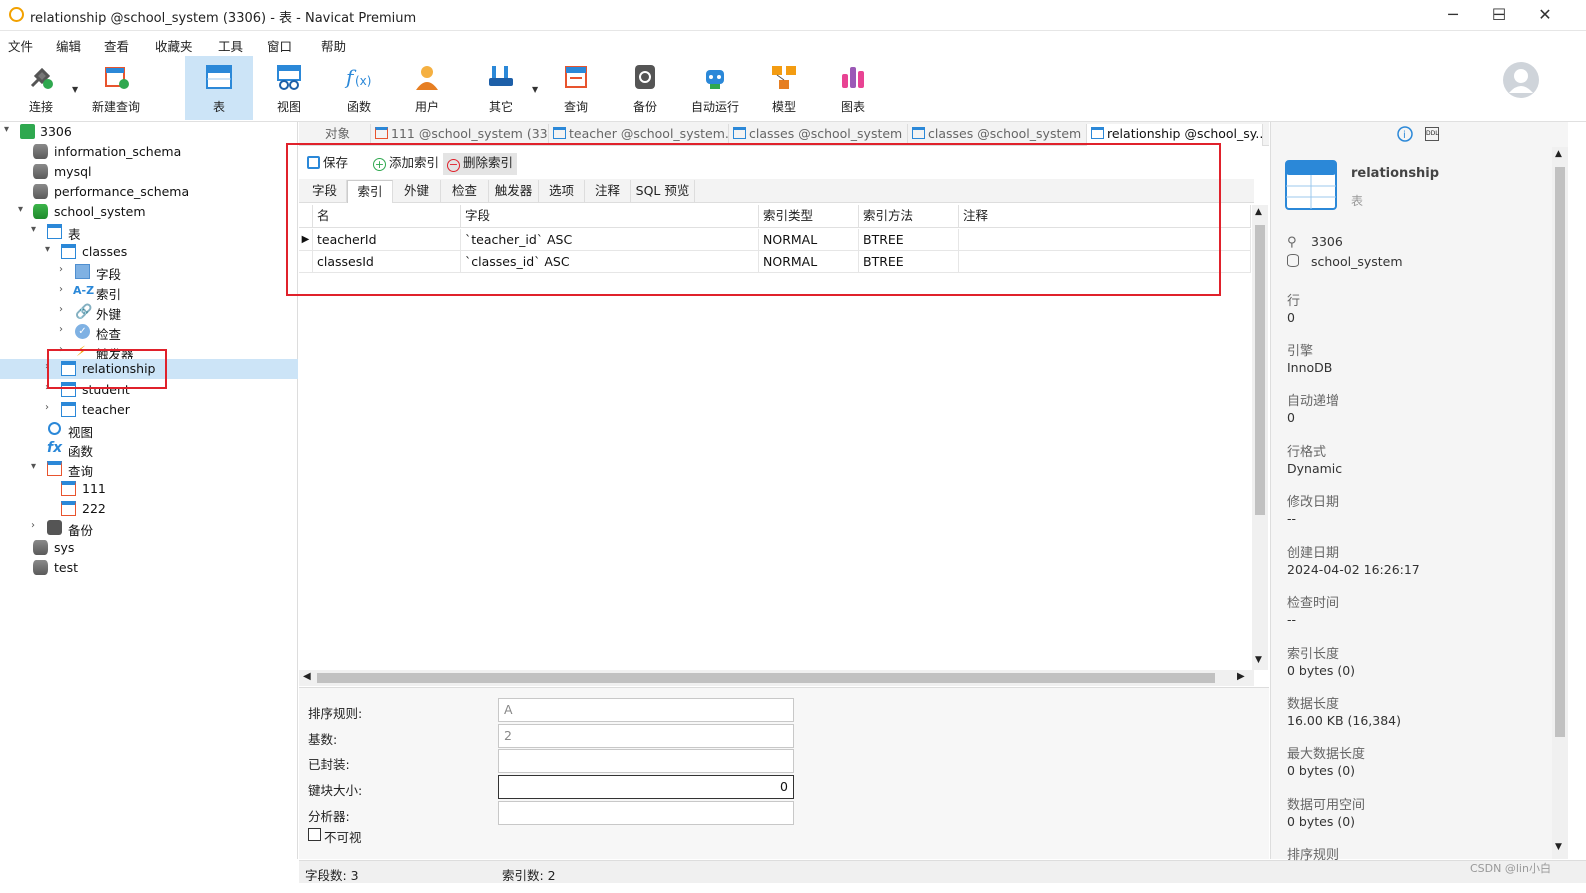 The width and height of the screenshot is (1586, 893). I want to click on parser-field, so click(646, 813).